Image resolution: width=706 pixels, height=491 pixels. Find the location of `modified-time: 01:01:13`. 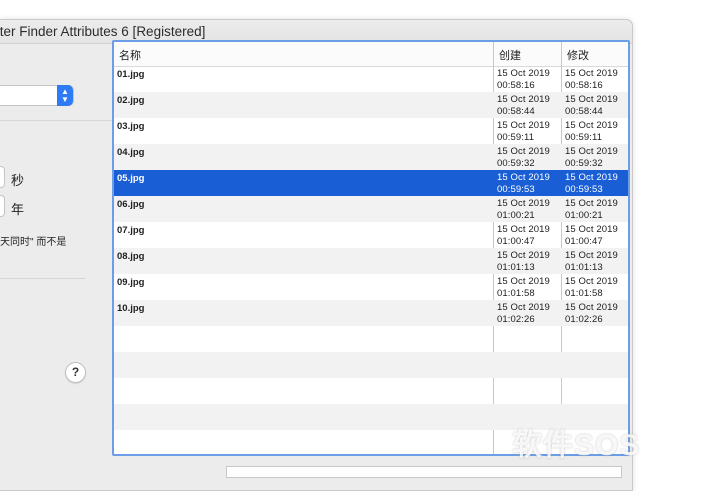

modified-time: 01:01:13 is located at coordinates (584, 267).